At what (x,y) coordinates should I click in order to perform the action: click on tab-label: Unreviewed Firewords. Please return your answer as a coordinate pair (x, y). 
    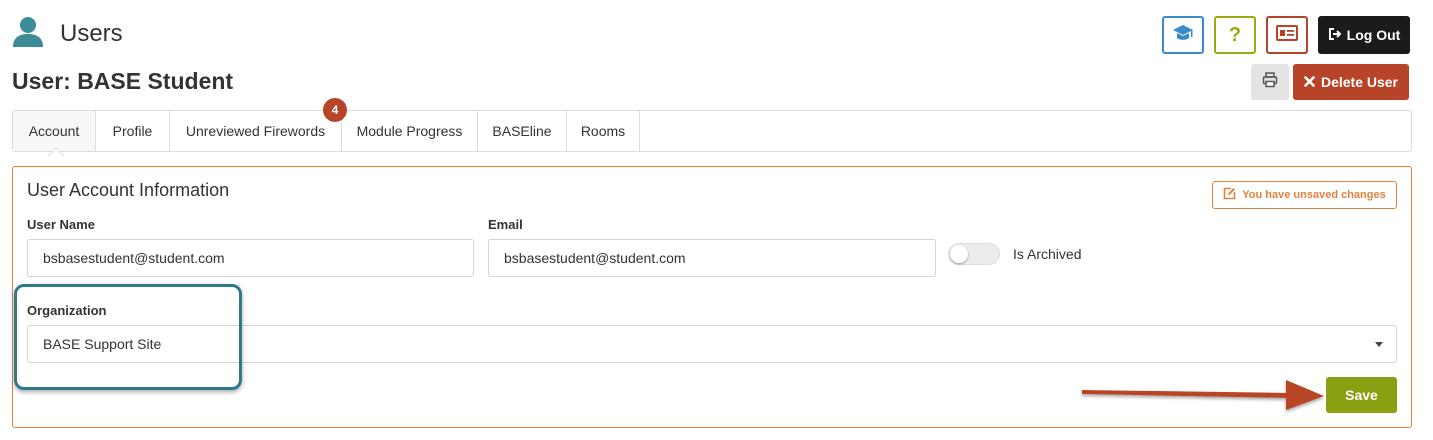
    Looking at the image, I should click on (255, 131).